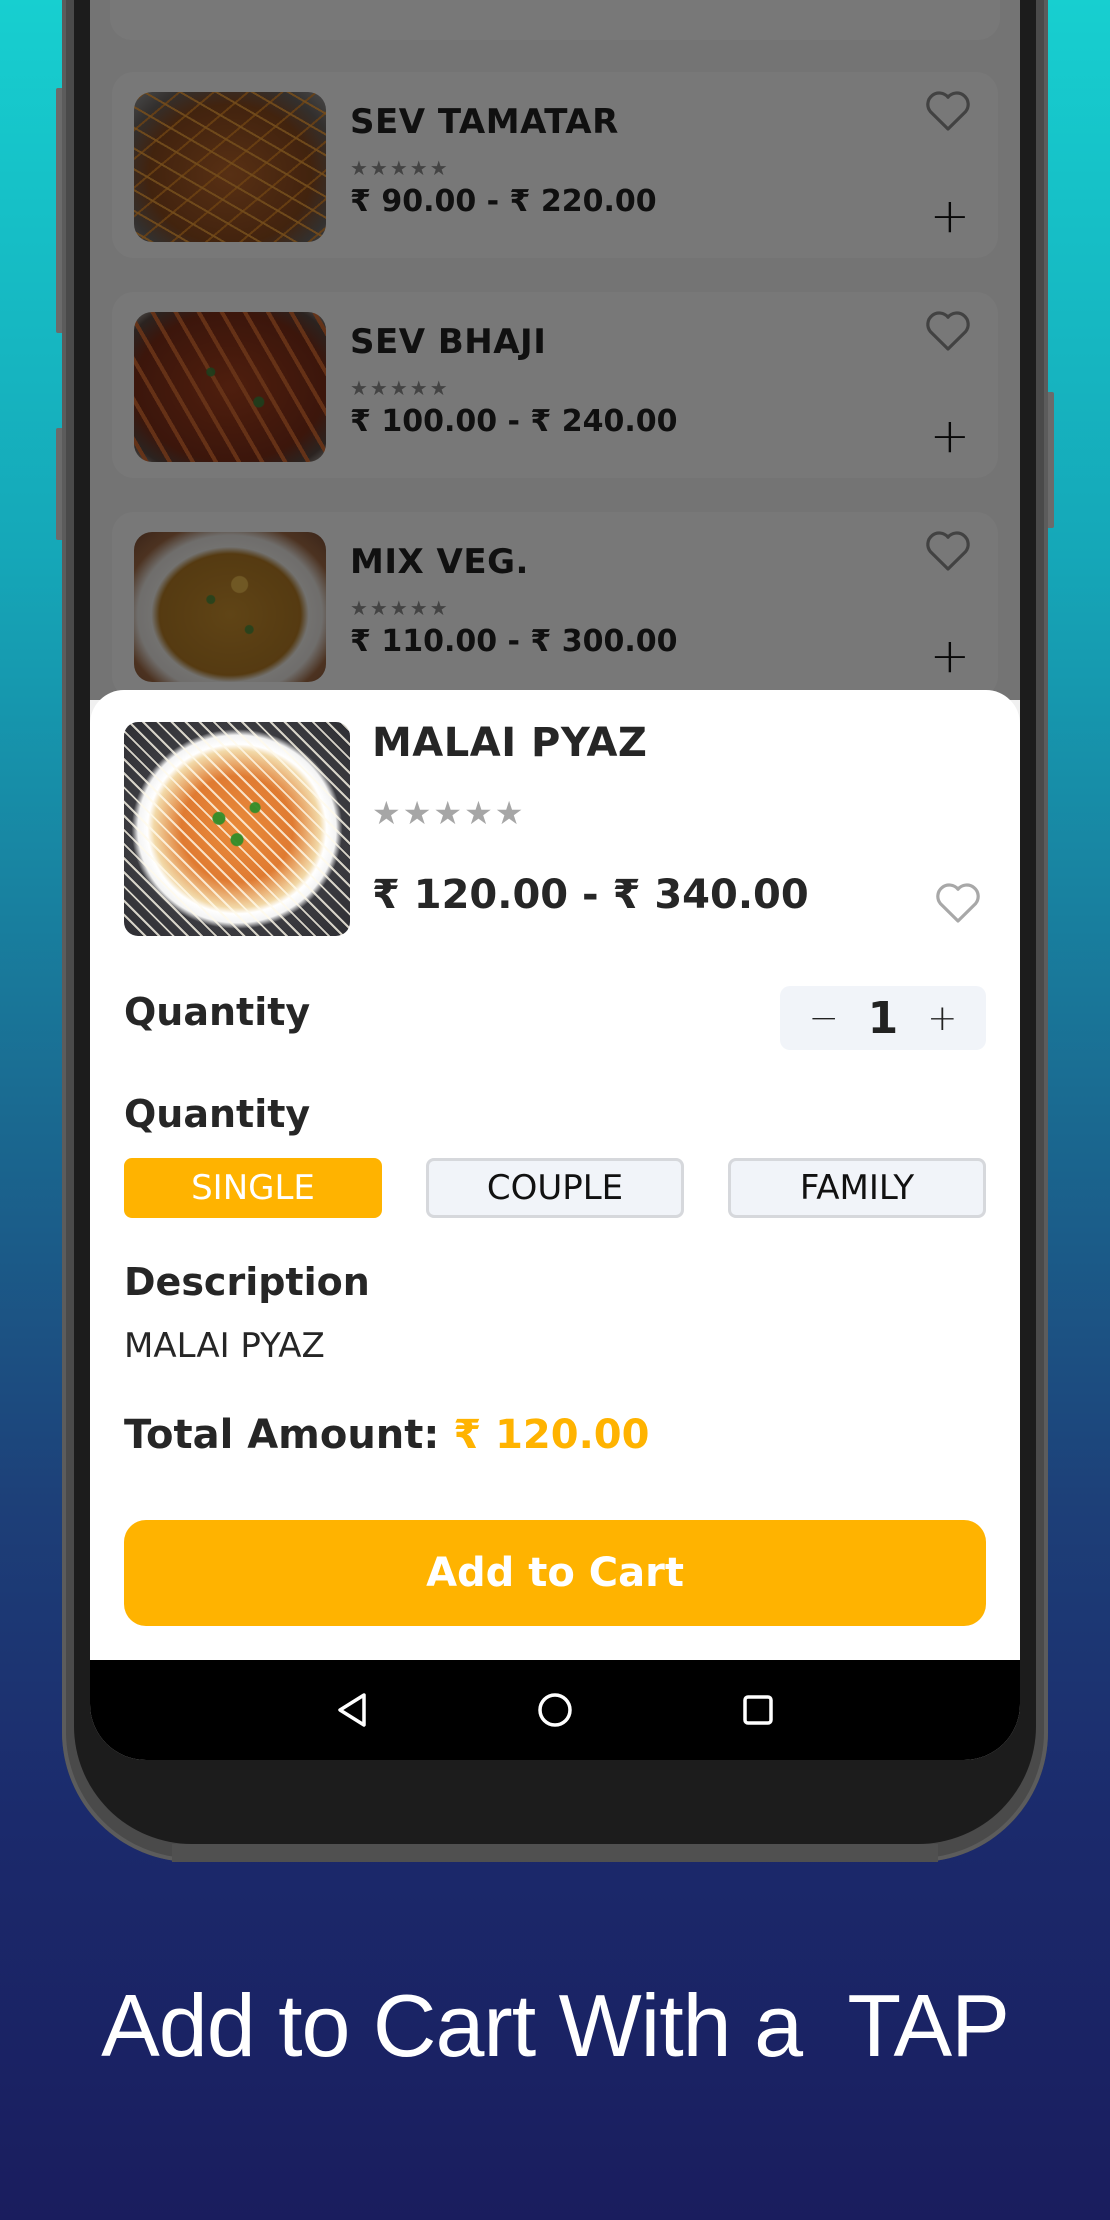 This screenshot has height=2220, width=1110. I want to click on nav-back-button, so click(352, 1710).